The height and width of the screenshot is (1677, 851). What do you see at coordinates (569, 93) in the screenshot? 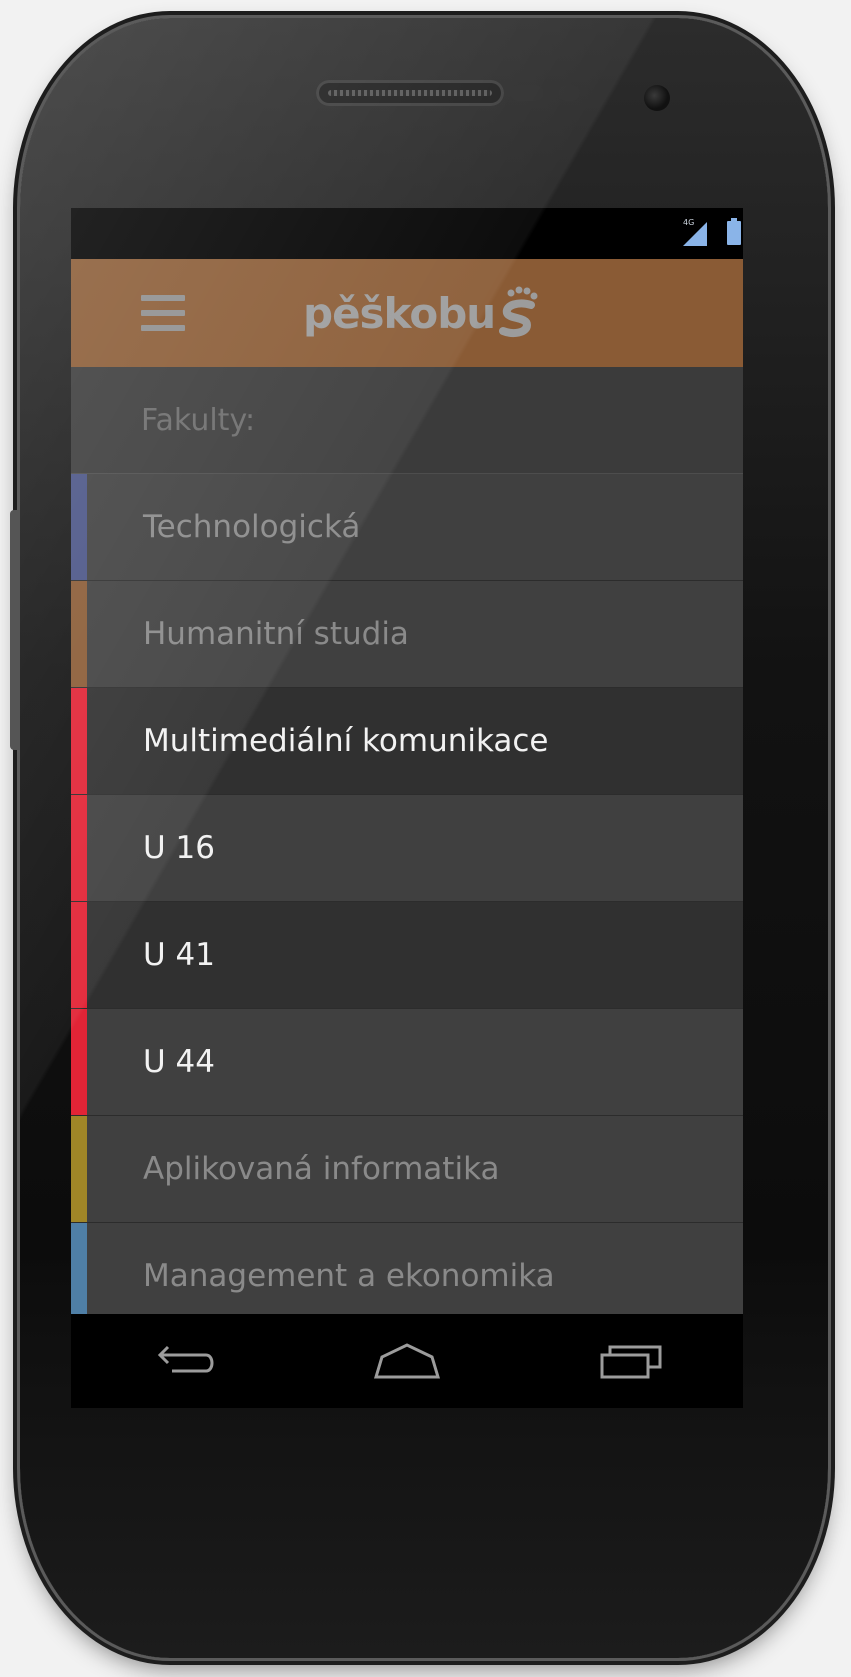
I see `light-sensor` at bounding box center [569, 93].